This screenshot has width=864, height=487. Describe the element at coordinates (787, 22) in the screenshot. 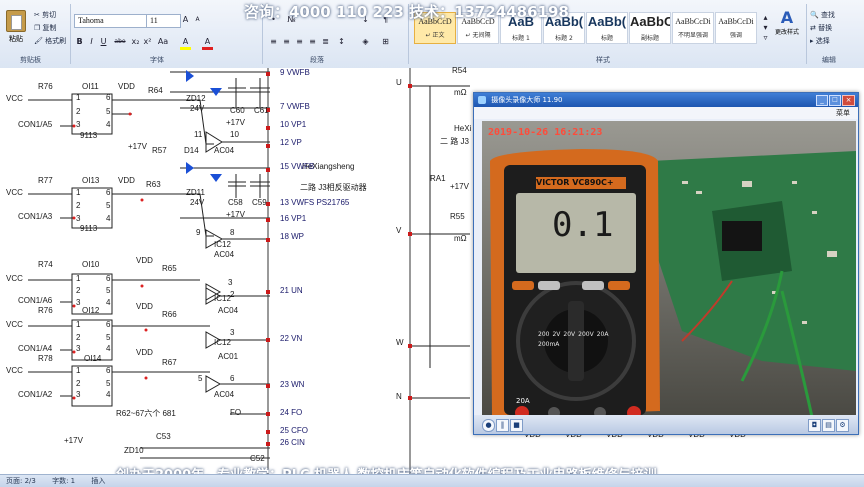

I see `change-styles-button: A 更改样式` at that location.